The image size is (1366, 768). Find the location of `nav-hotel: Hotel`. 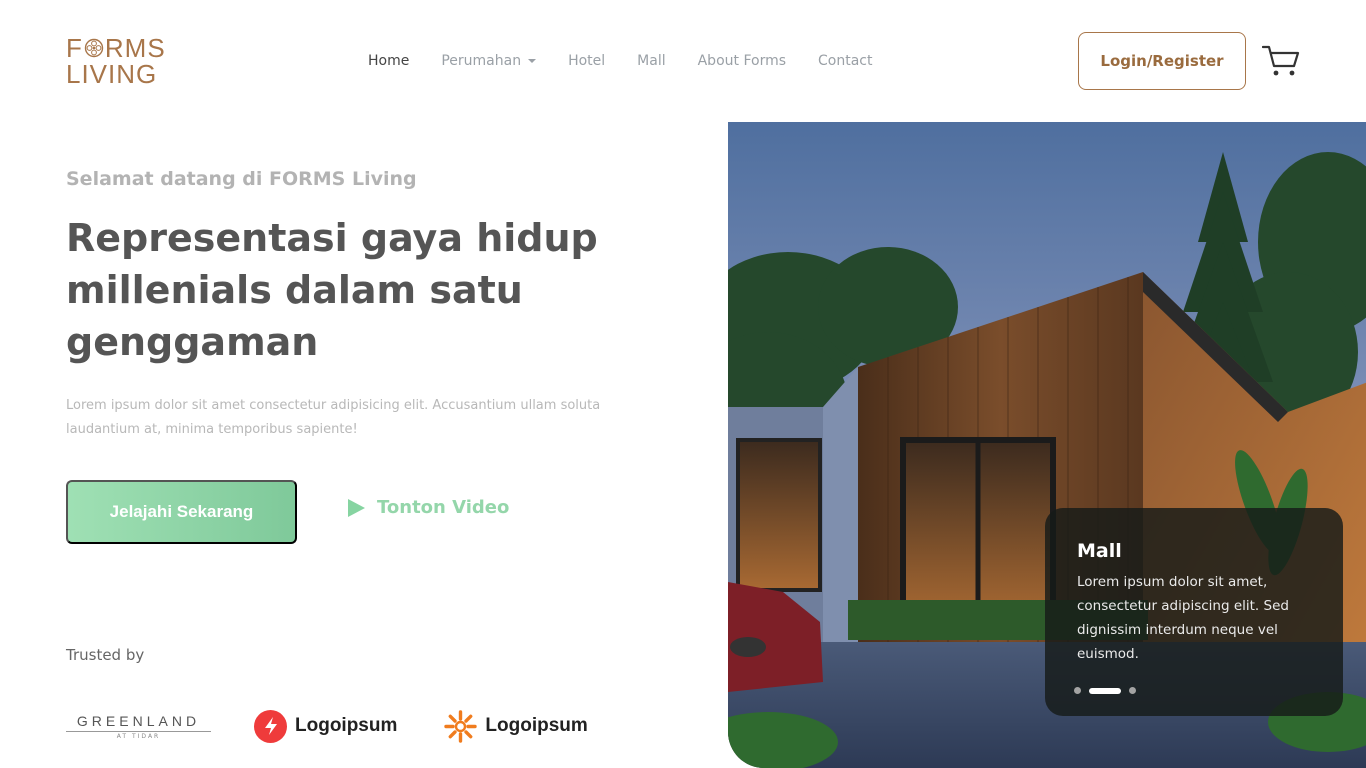

nav-hotel: Hotel is located at coordinates (586, 61).